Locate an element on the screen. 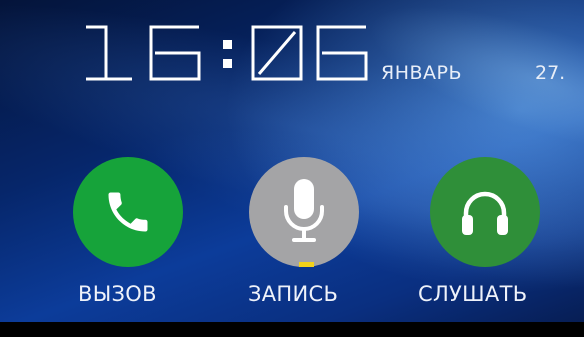  listen-button is located at coordinates (485, 212).